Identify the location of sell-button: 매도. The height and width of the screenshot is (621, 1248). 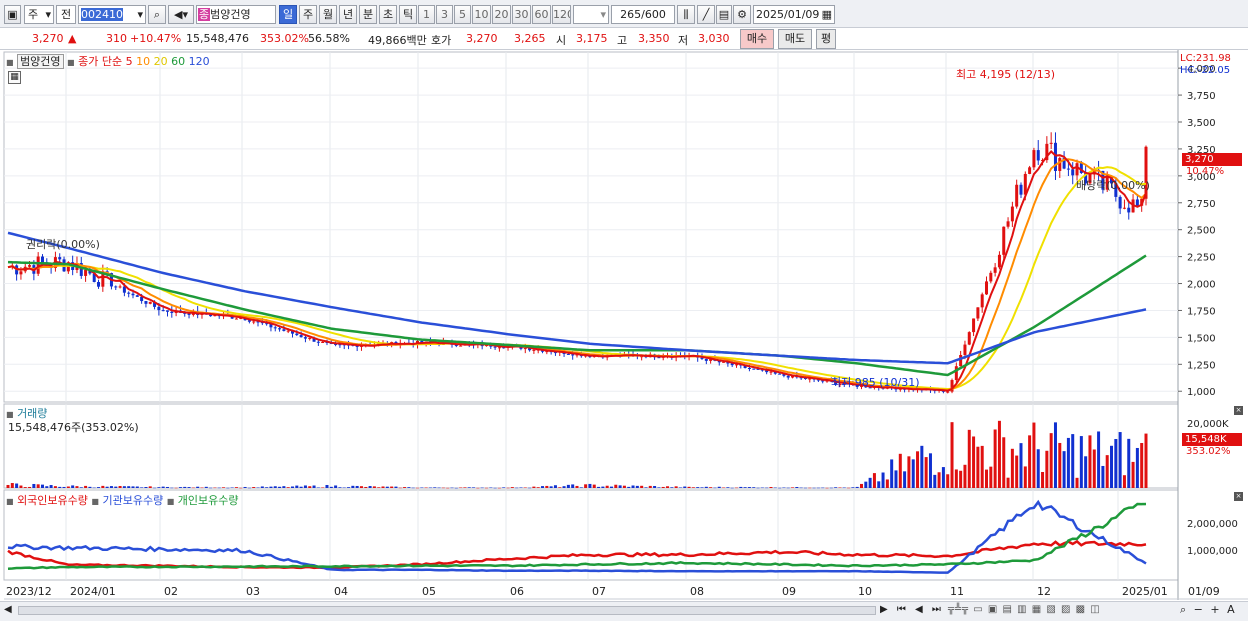
(795, 39).